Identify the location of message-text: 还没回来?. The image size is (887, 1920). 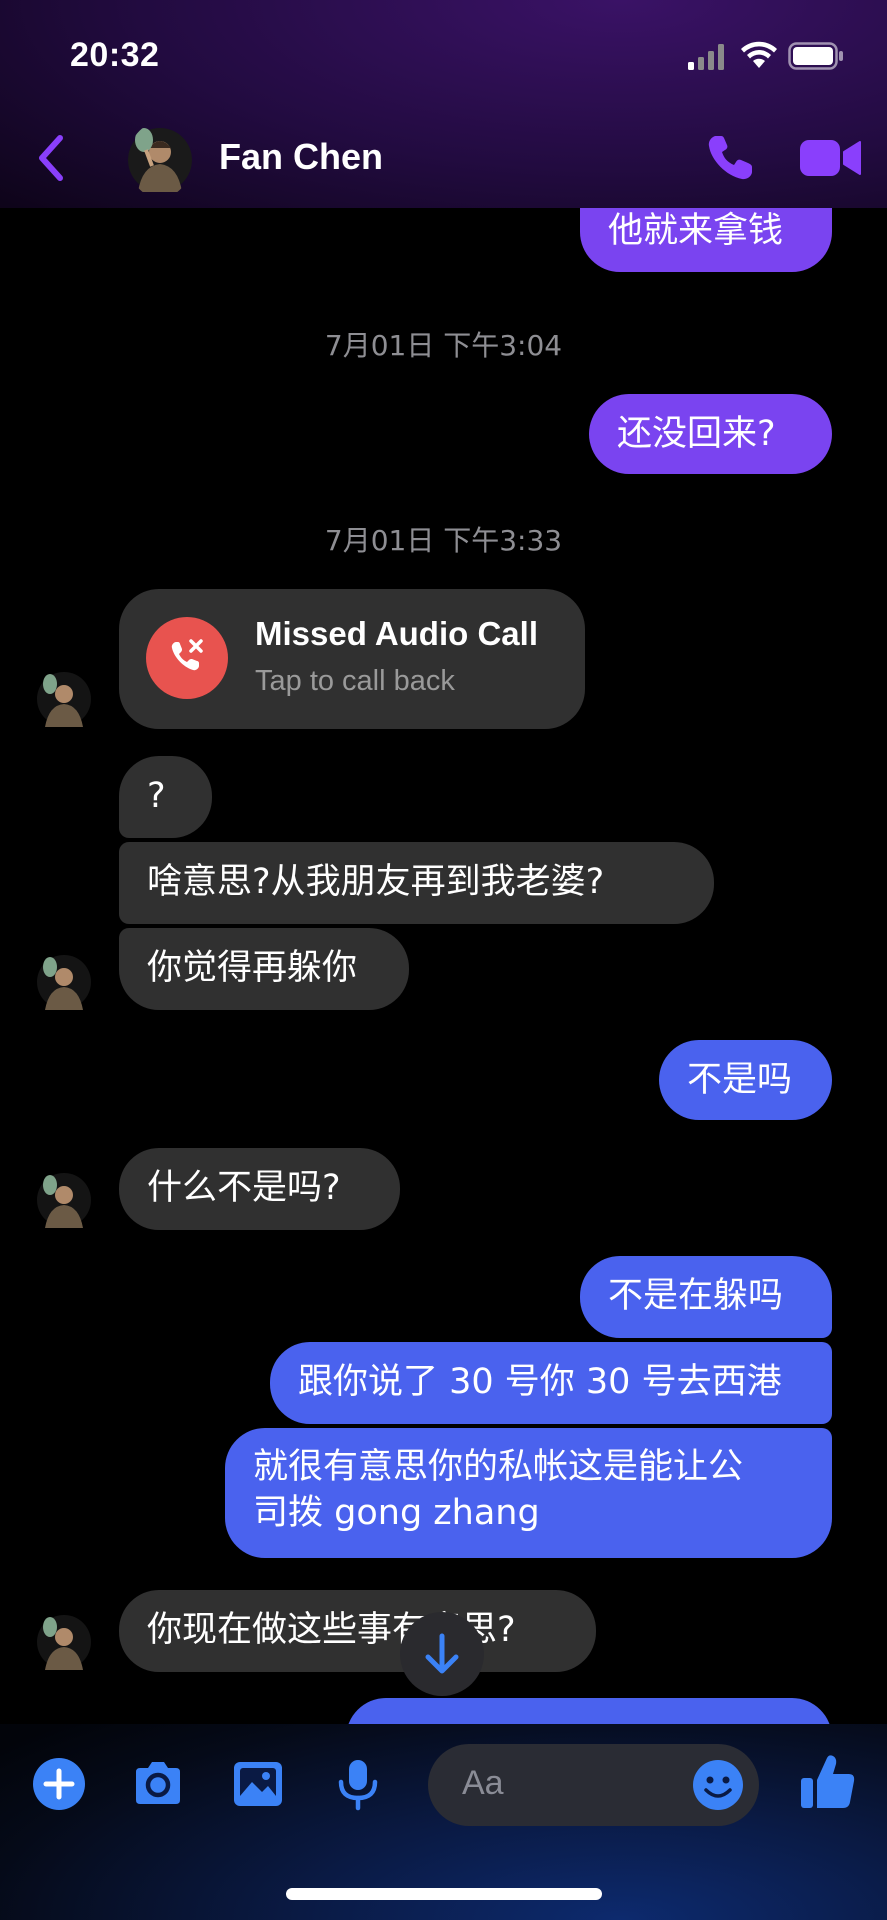
(696, 434).